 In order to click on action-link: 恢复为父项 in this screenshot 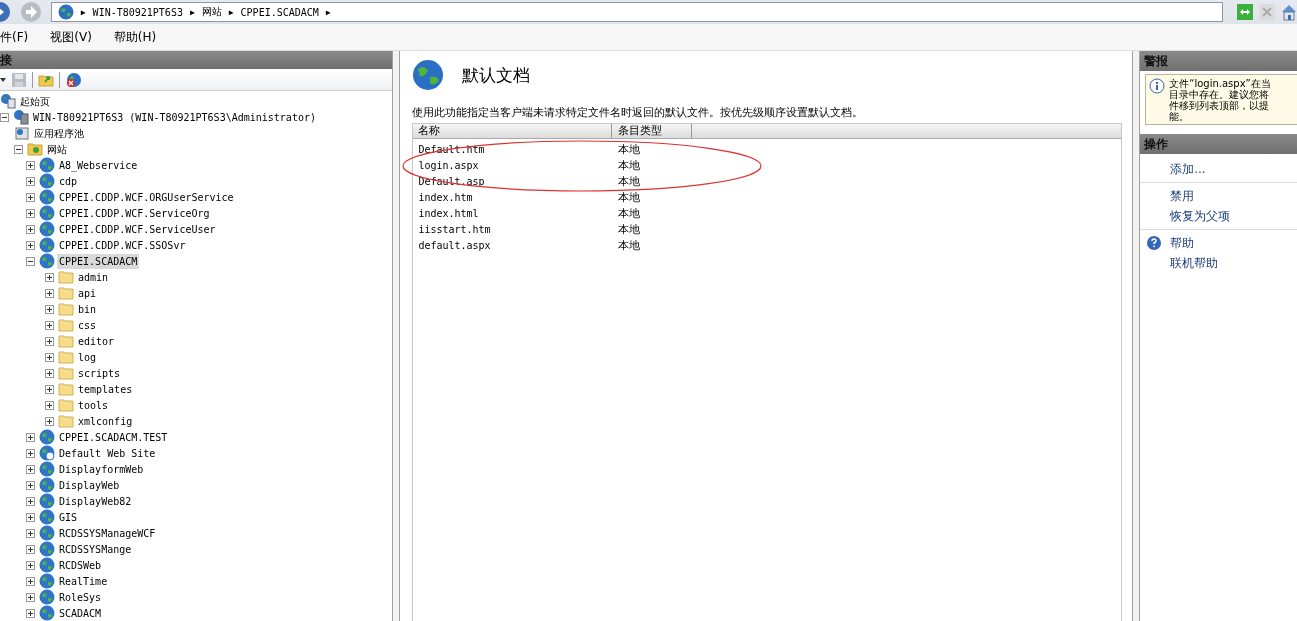, I will do `click(1200, 216)`.